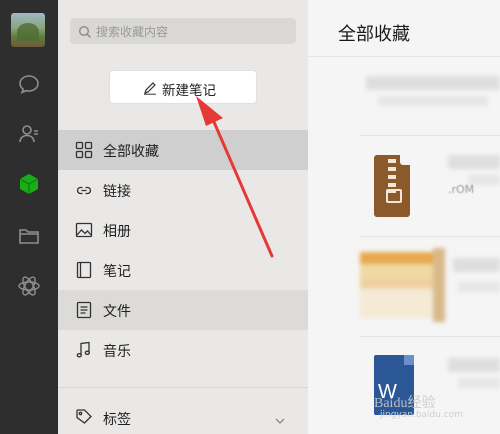 The image size is (500, 434). Describe the element at coordinates (183, 417) in the screenshot. I see `nav-item-tags: 标签` at that location.